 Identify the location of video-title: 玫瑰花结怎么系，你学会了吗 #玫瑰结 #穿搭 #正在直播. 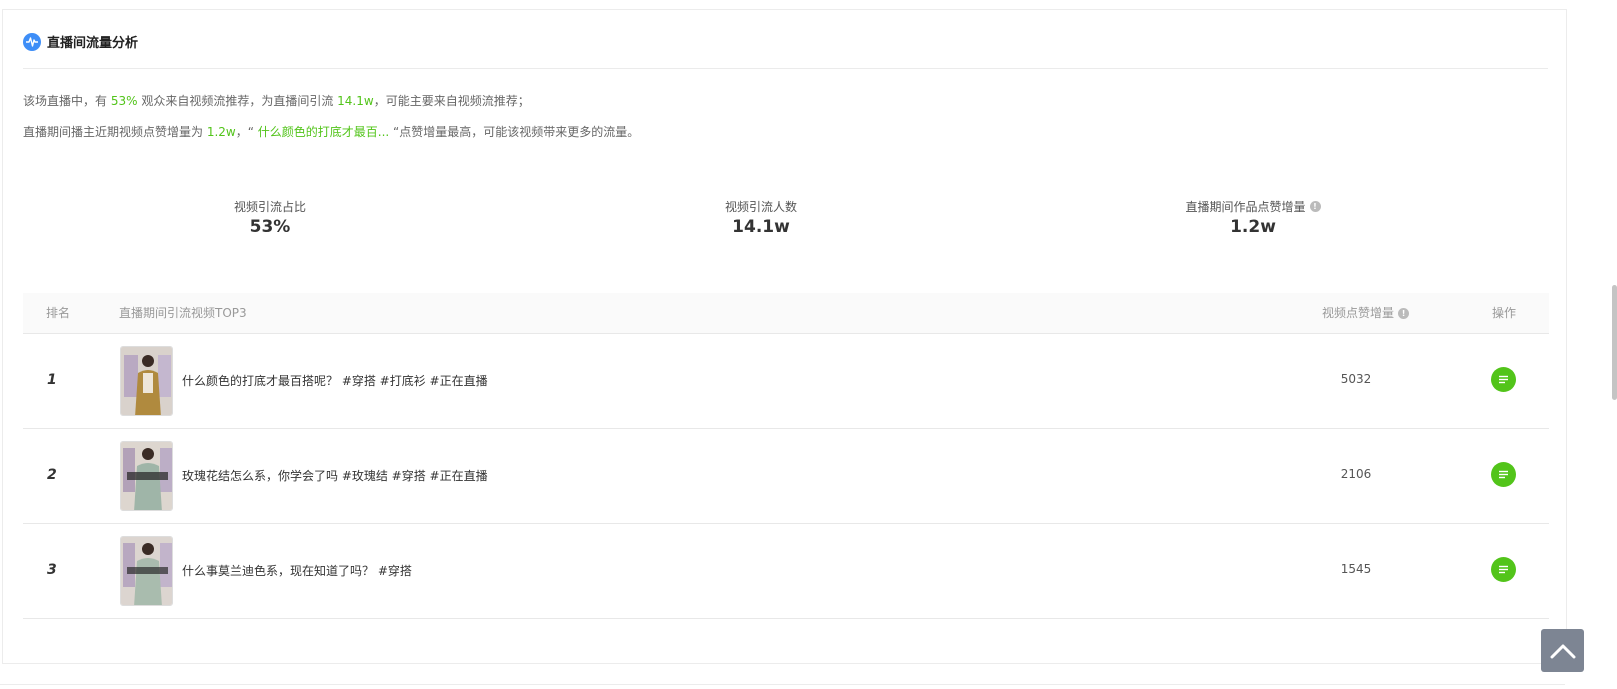
(335, 475).